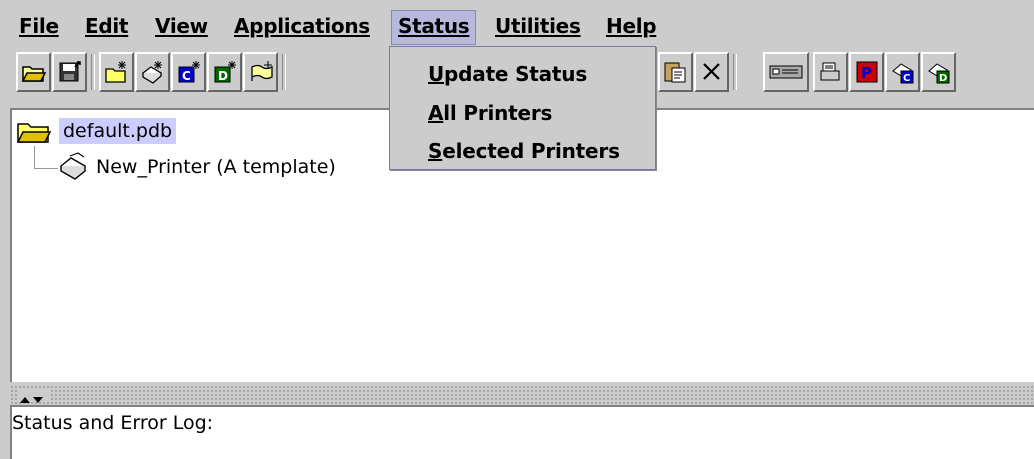  I want to click on printer-d-icon: D, so click(939, 73).